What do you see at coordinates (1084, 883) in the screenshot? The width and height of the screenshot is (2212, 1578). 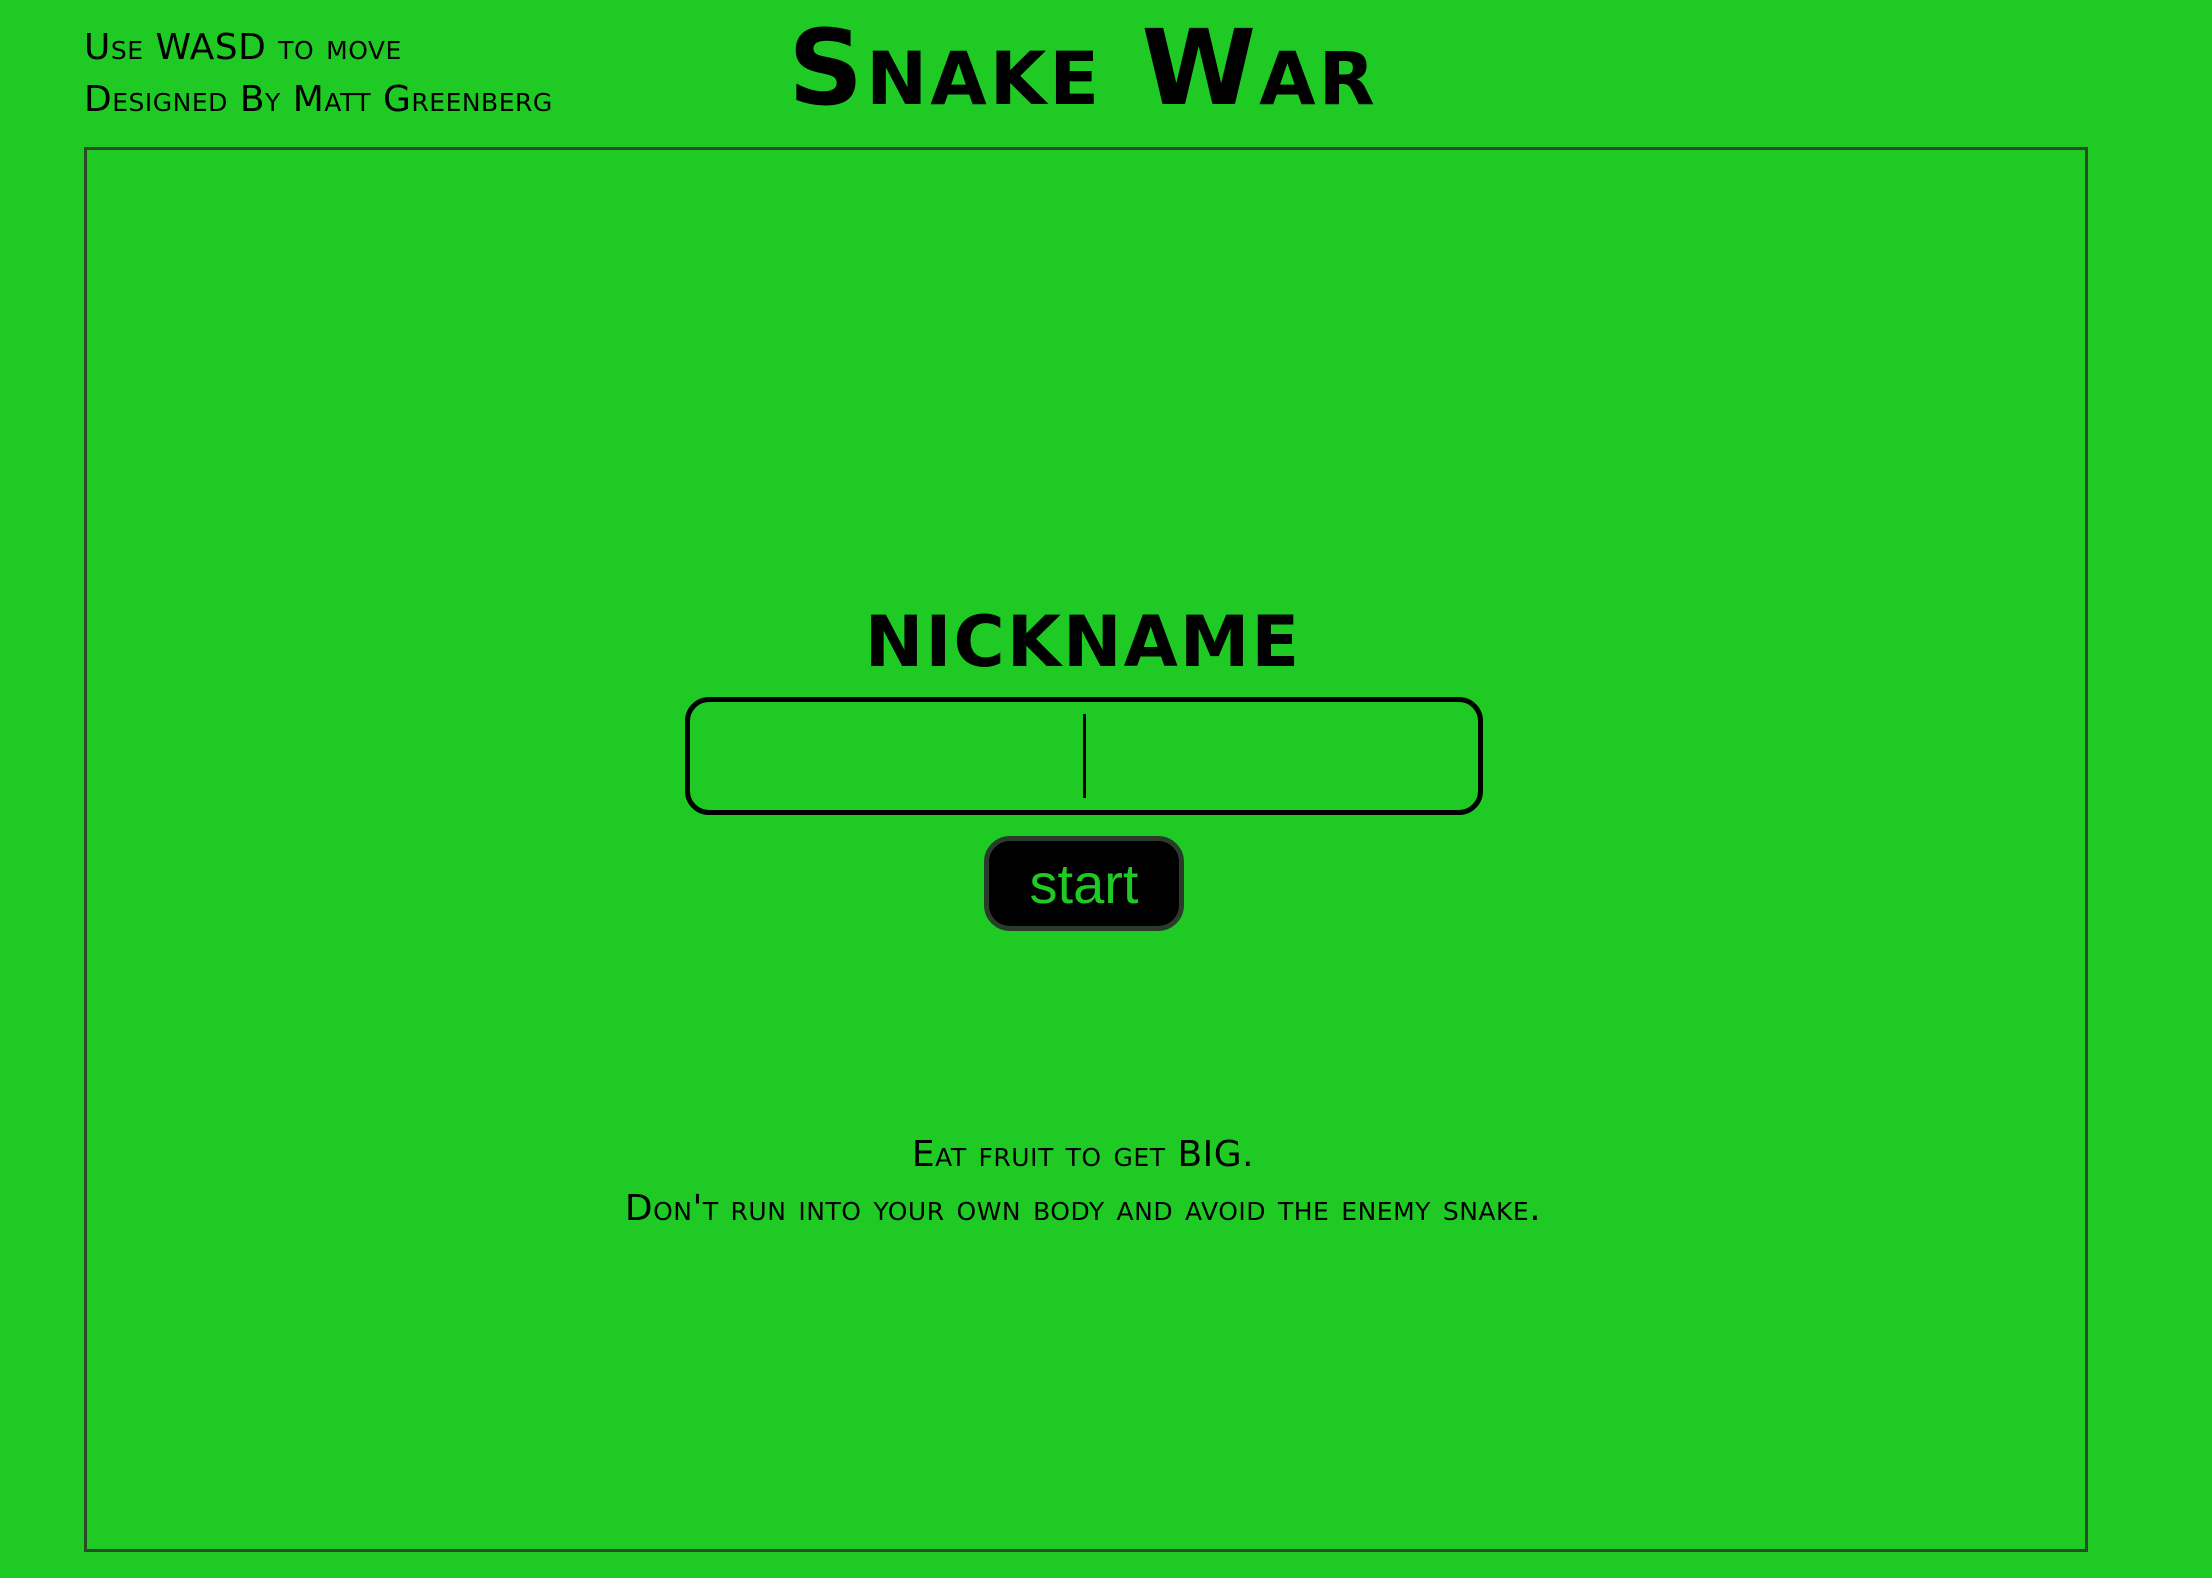 I see `start-button: start` at bounding box center [1084, 883].